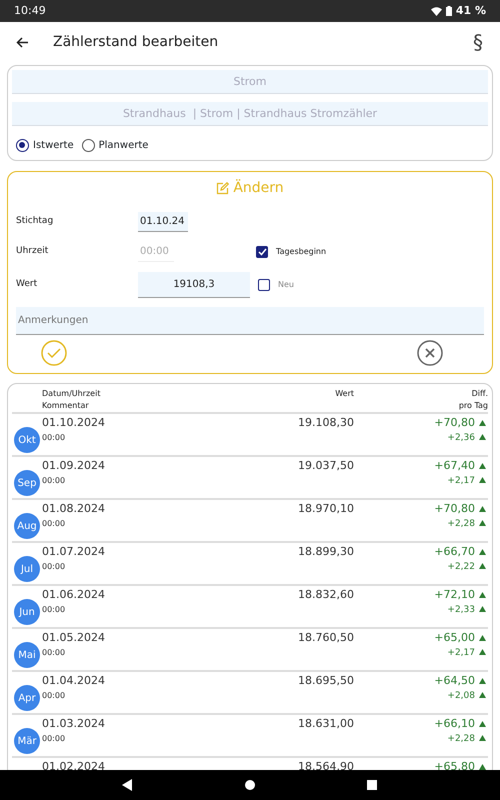  Describe the element at coordinates (27, 440) in the screenshot. I see `month-badge: Okt` at that location.